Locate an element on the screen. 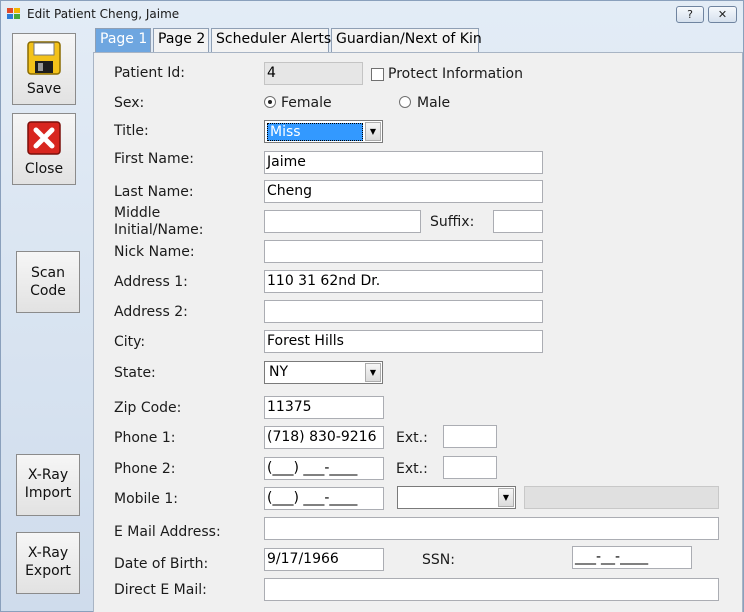 The height and width of the screenshot is (612, 744). save-button: Save is located at coordinates (44, 69).